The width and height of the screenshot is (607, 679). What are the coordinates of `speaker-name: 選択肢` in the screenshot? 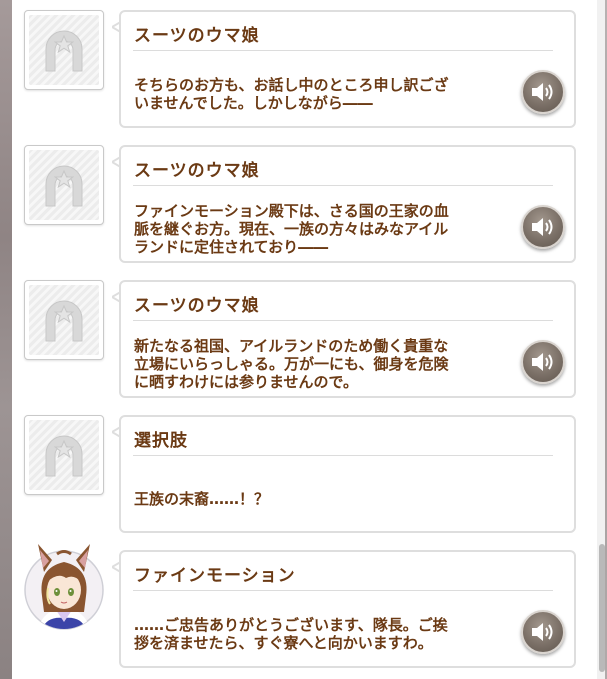 It's located at (161, 441).